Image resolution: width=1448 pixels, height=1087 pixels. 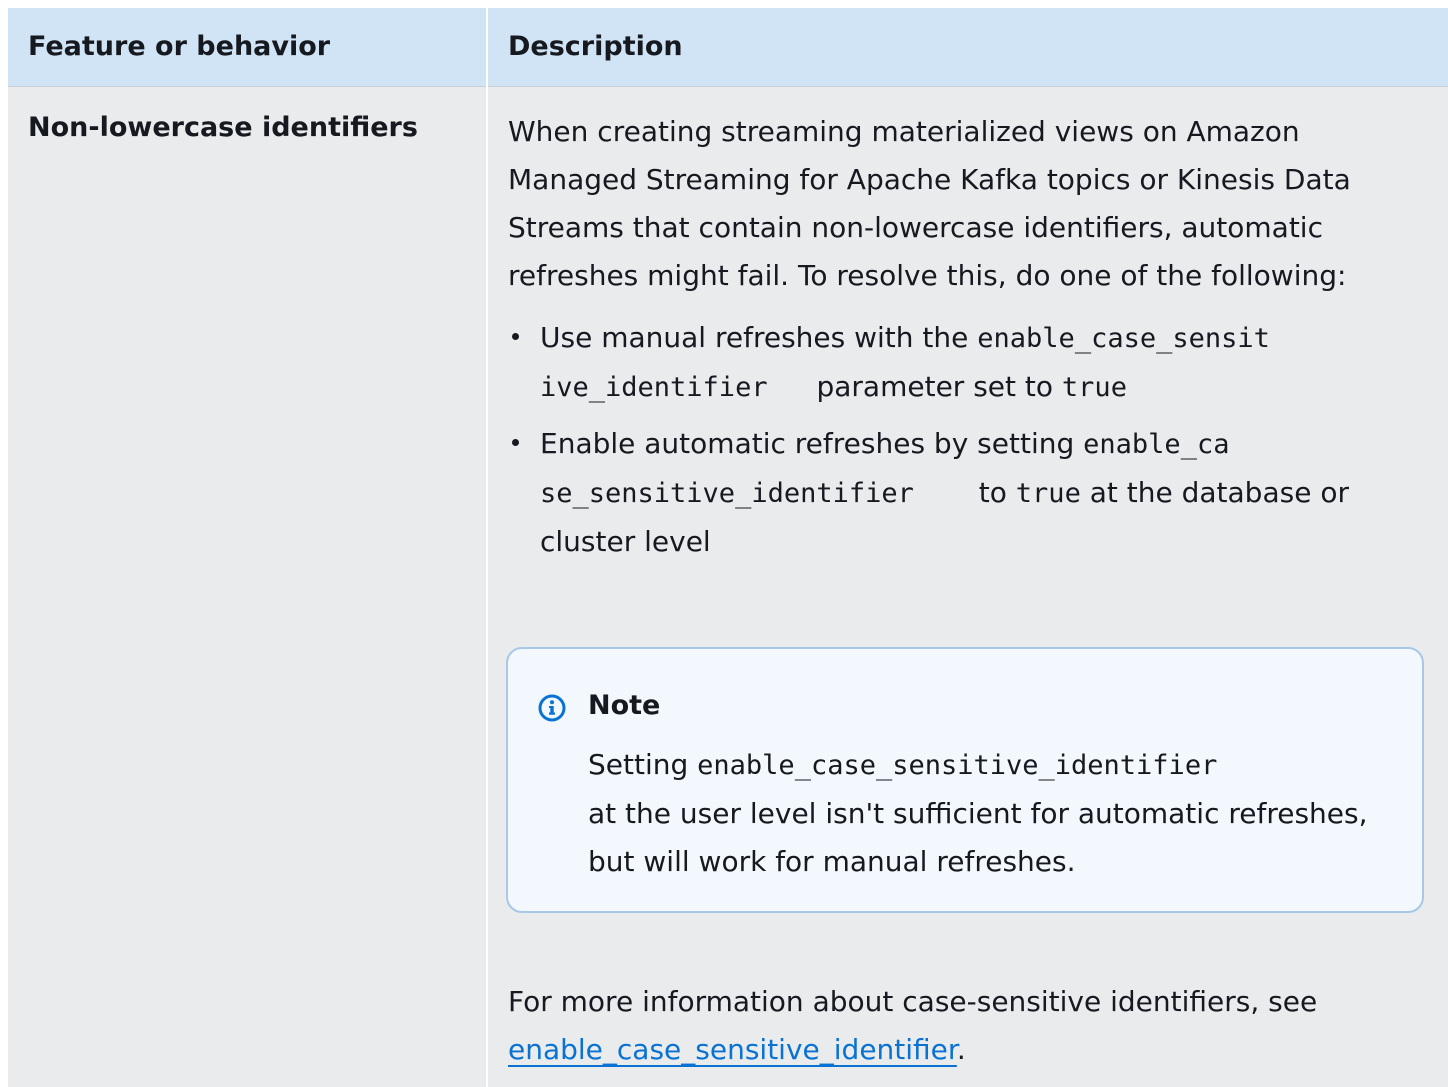 I want to click on bullet2-code-part1: enable_ca, so click(x=1156, y=444).